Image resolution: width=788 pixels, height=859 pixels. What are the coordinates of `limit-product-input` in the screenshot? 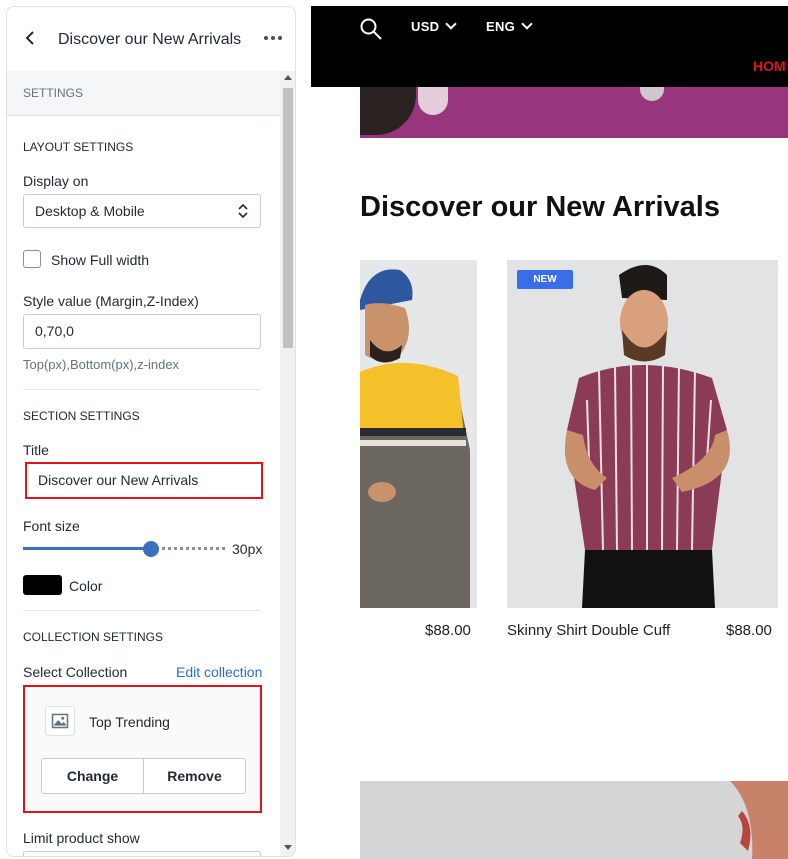 It's located at (142, 853).